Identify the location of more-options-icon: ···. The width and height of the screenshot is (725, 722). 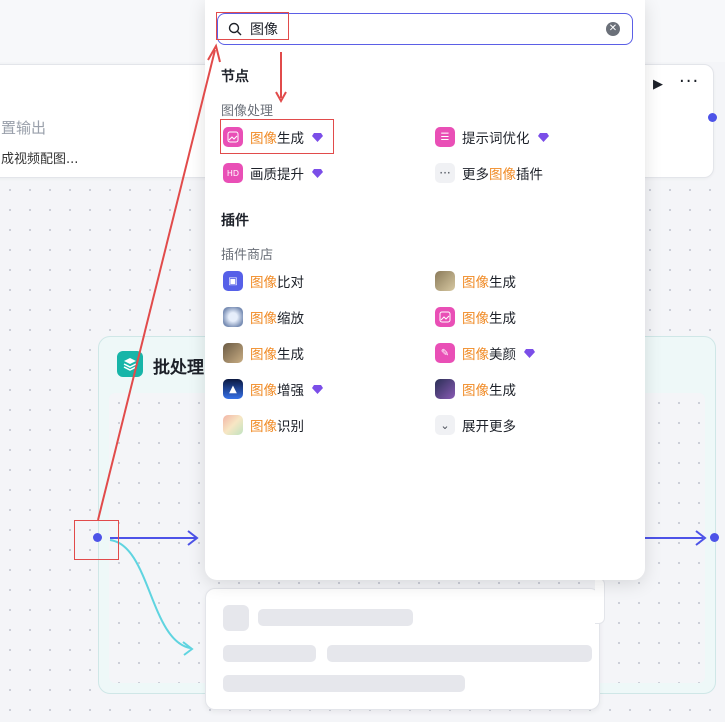
(689, 81).